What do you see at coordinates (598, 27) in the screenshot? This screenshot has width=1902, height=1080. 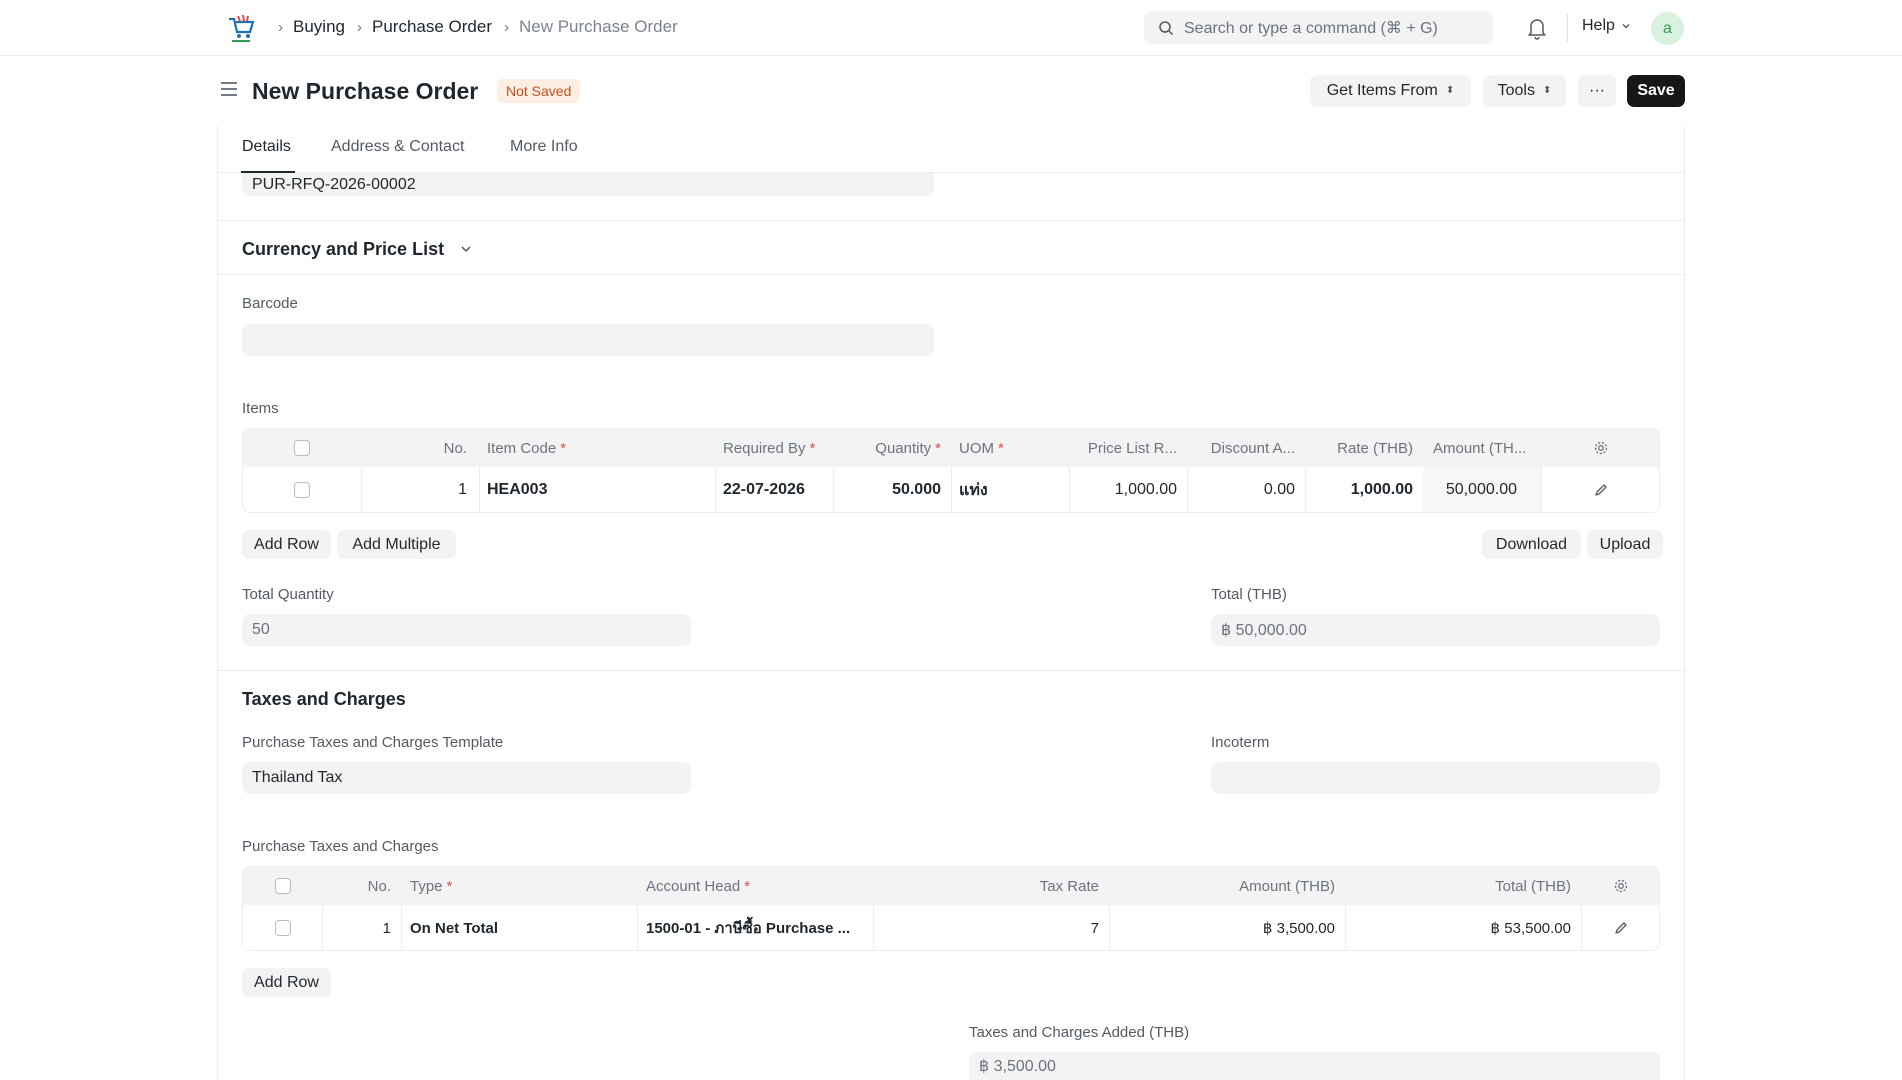 I see `breadcrumb-new-purchase-order: New Purchase Order` at bounding box center [598, 27].